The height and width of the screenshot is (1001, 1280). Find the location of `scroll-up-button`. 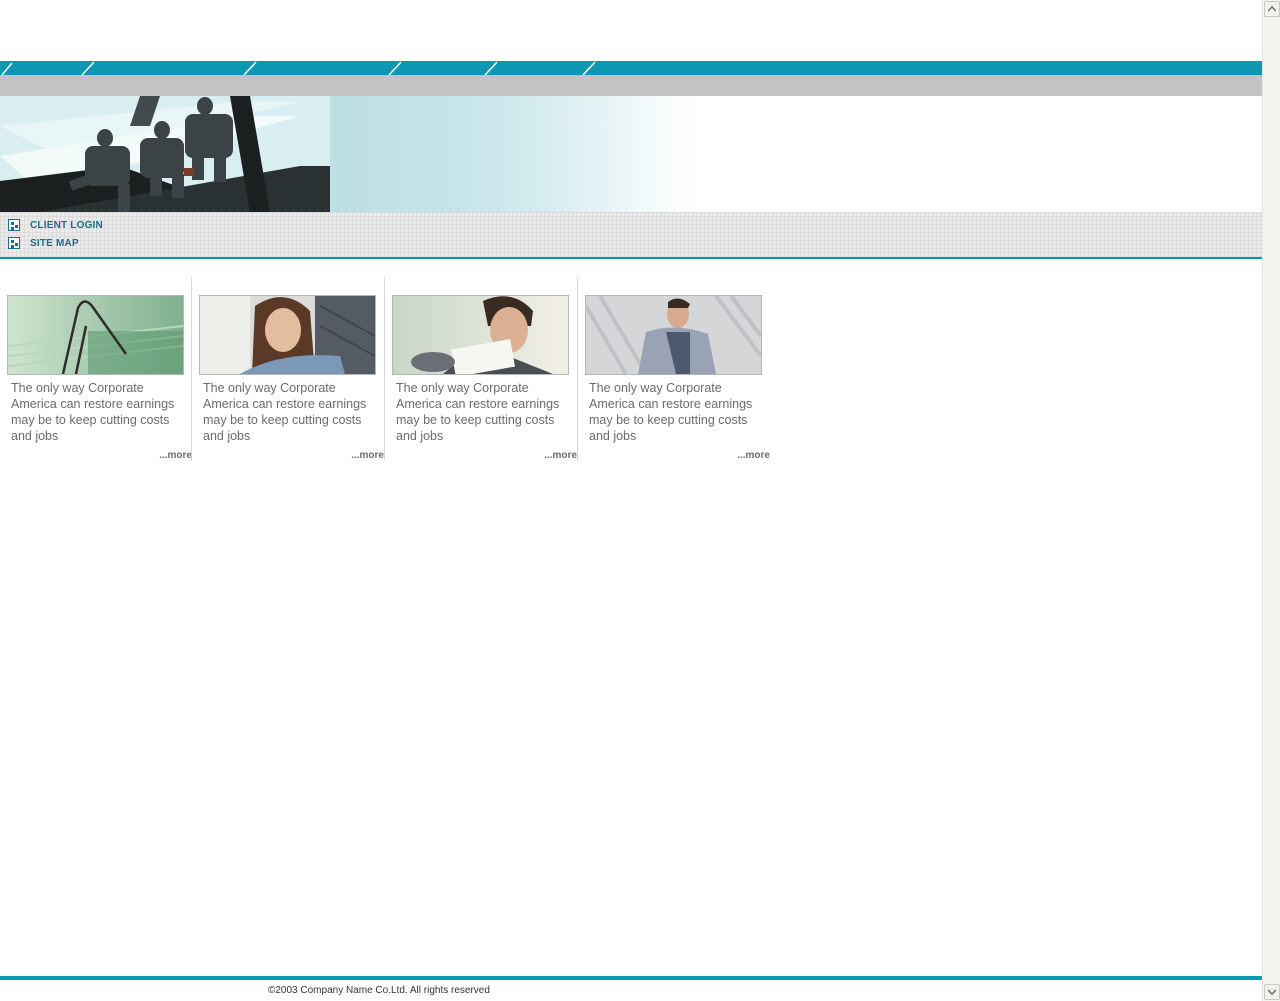

scroll-up-button is located at coordinates (1272, 9).